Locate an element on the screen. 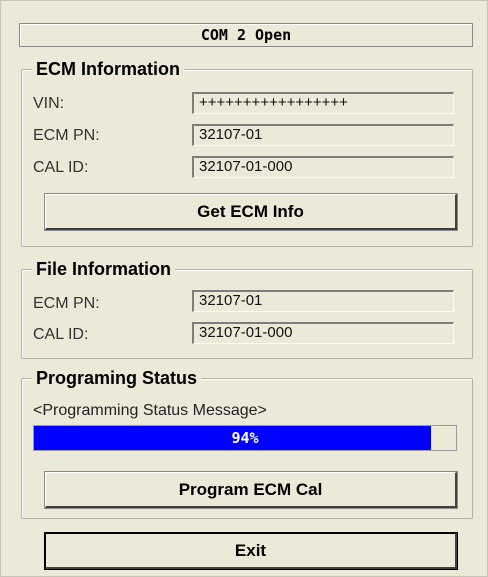 Image resolution: width=488 pixels, height=577 pixels. exit-label: Exit is located at coordinates (250, 550).